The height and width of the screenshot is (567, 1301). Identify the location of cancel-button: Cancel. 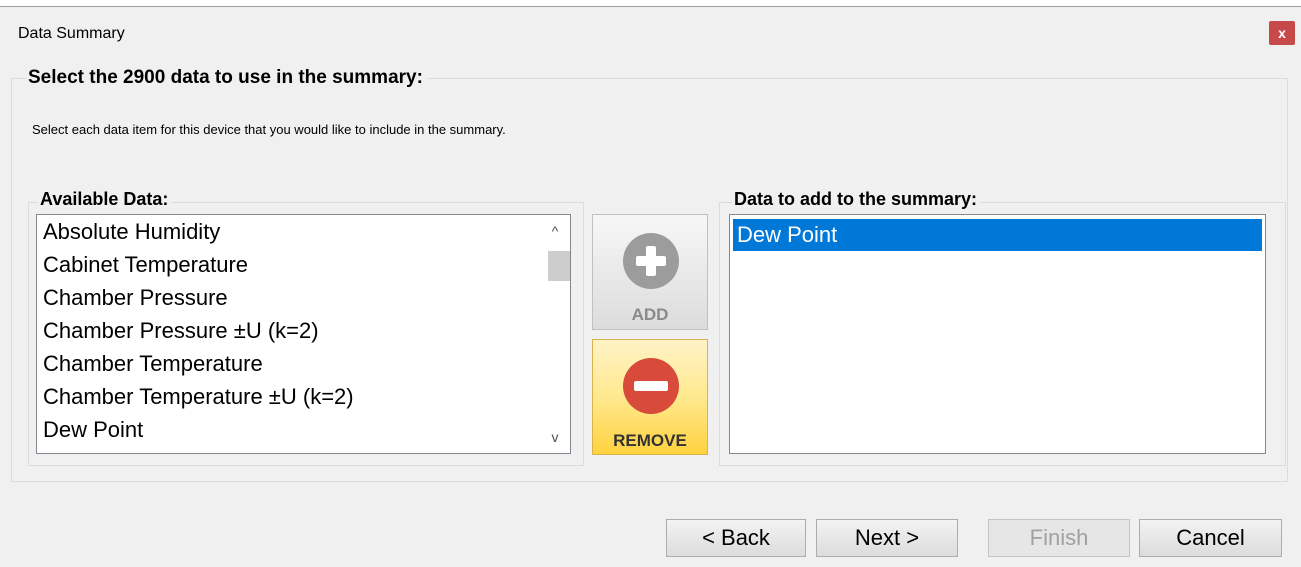
(1210, 538).